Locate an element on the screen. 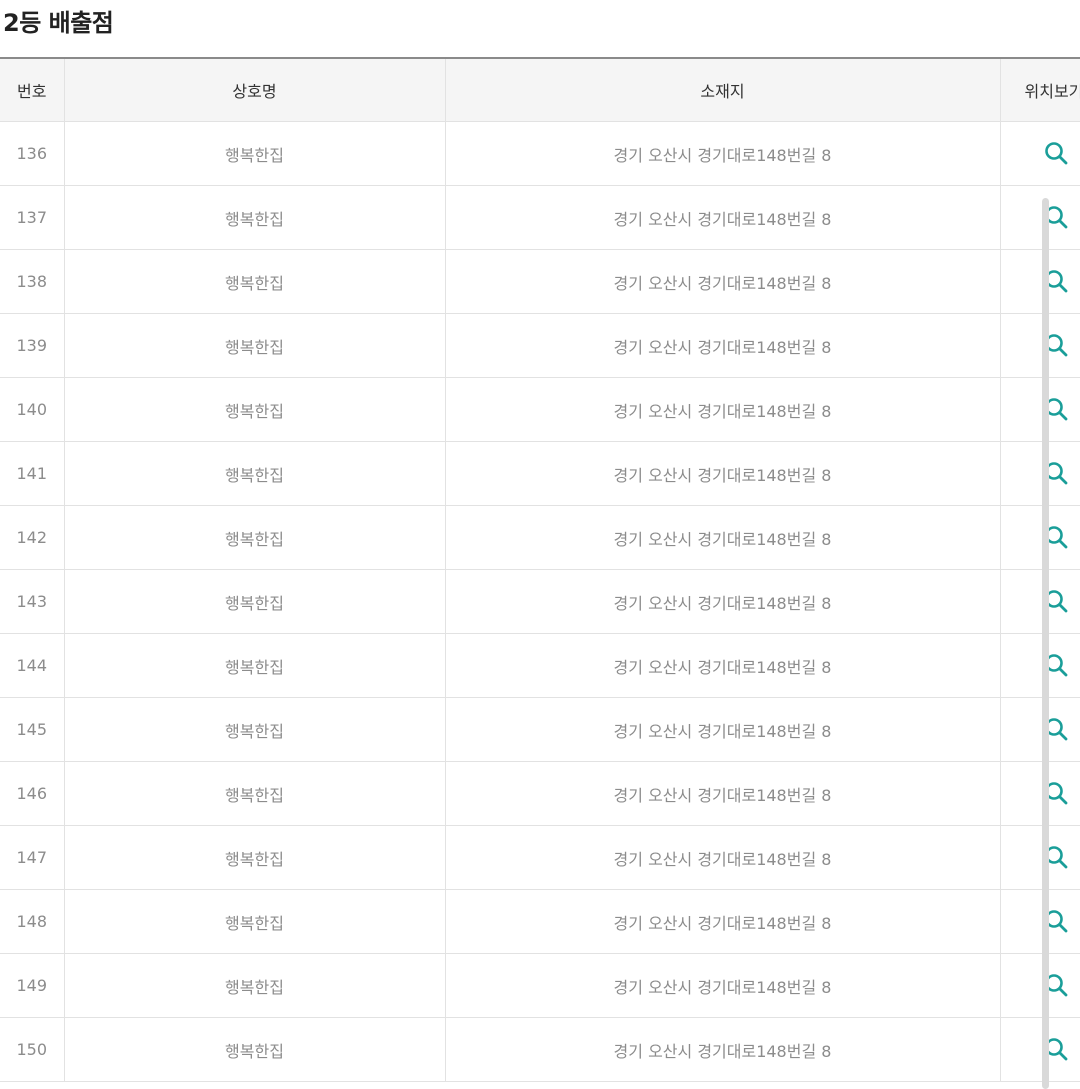 This screenshot has height=1089, width=1080. table-row: 148 행복한집 경기 오산시 경기대로148번길 8 is located at coordinates (540, 921).